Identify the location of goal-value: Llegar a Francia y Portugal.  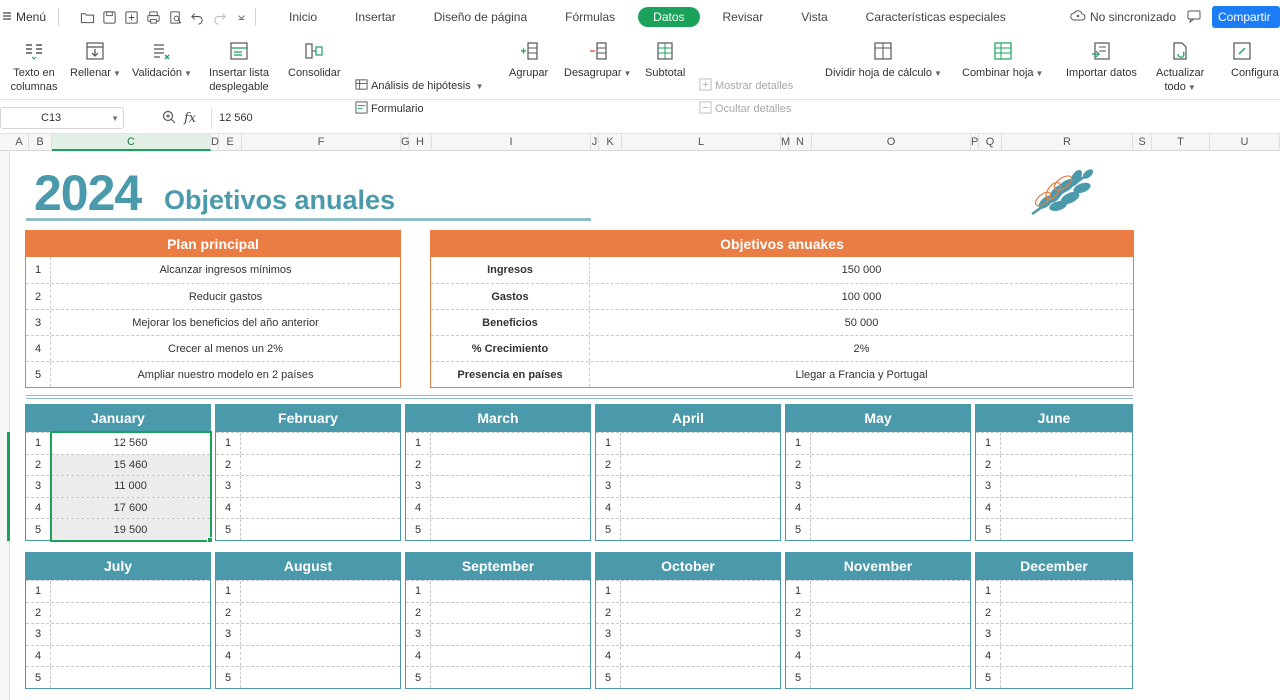
(861, 374).